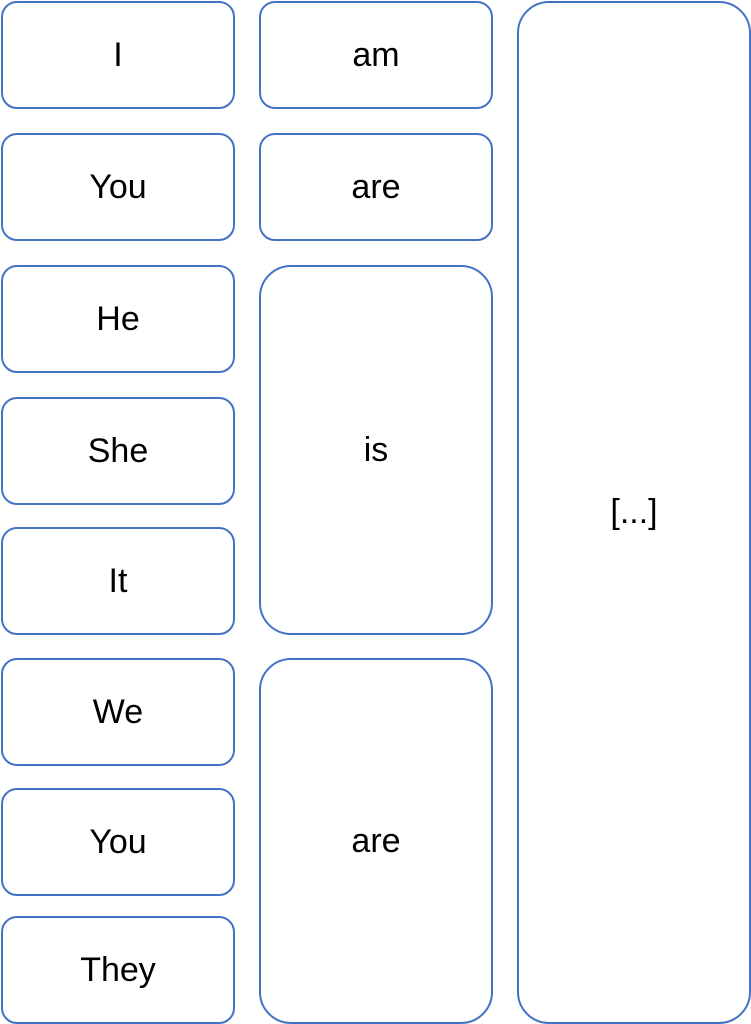  I want to click on verb-box-are-plural: are, so click(376, 841).